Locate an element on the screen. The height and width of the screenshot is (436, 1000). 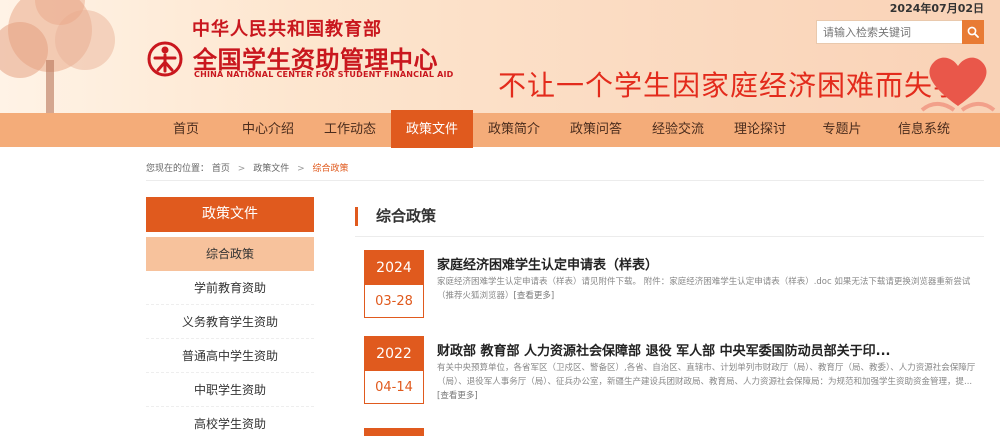
nav-item-policy-qa: 政策问答 is located at coordinates (596, 130).